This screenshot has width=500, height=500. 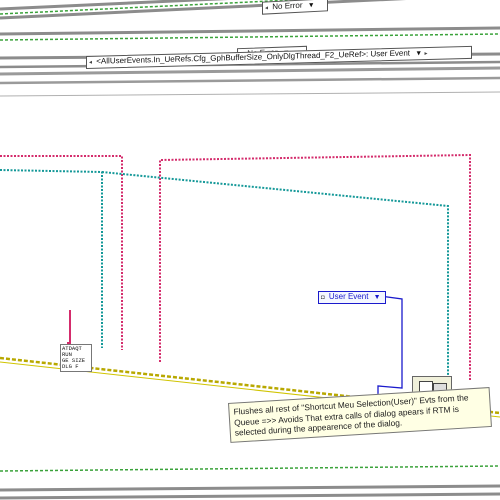 I want to click on bundle-node: ATDAQT RUN GE SIZE DLG F, so click(x=76, y=358).